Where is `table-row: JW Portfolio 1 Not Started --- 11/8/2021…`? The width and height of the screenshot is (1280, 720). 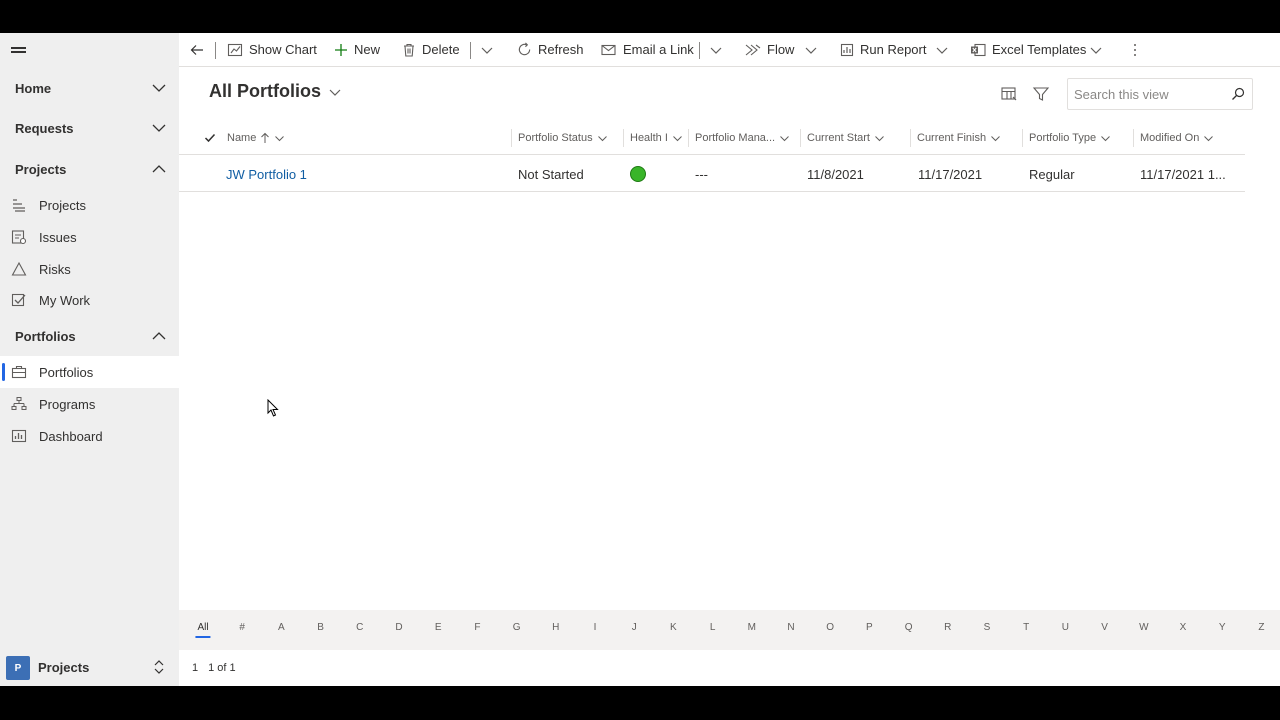 table-row: JW Portfolio 1 Not Started --- 11/8/2021… is located at coordinates (712, 174).